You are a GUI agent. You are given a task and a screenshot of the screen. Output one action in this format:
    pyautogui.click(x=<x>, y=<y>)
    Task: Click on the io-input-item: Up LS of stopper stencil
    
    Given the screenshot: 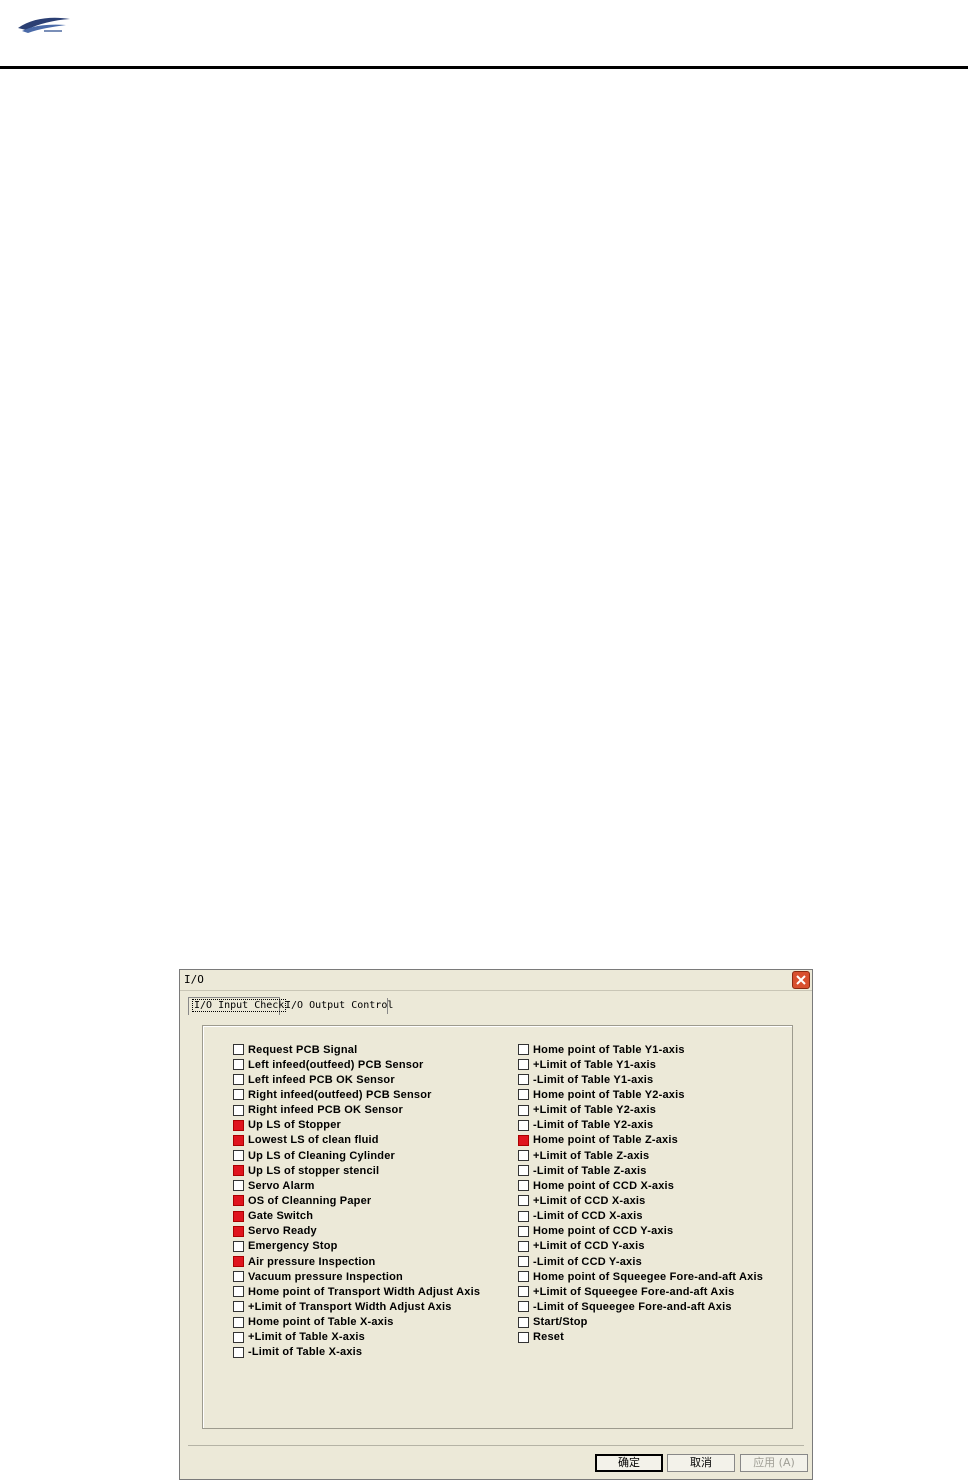 What is the action you would take?
    pyautogui.click(x=356, y=1170)
    